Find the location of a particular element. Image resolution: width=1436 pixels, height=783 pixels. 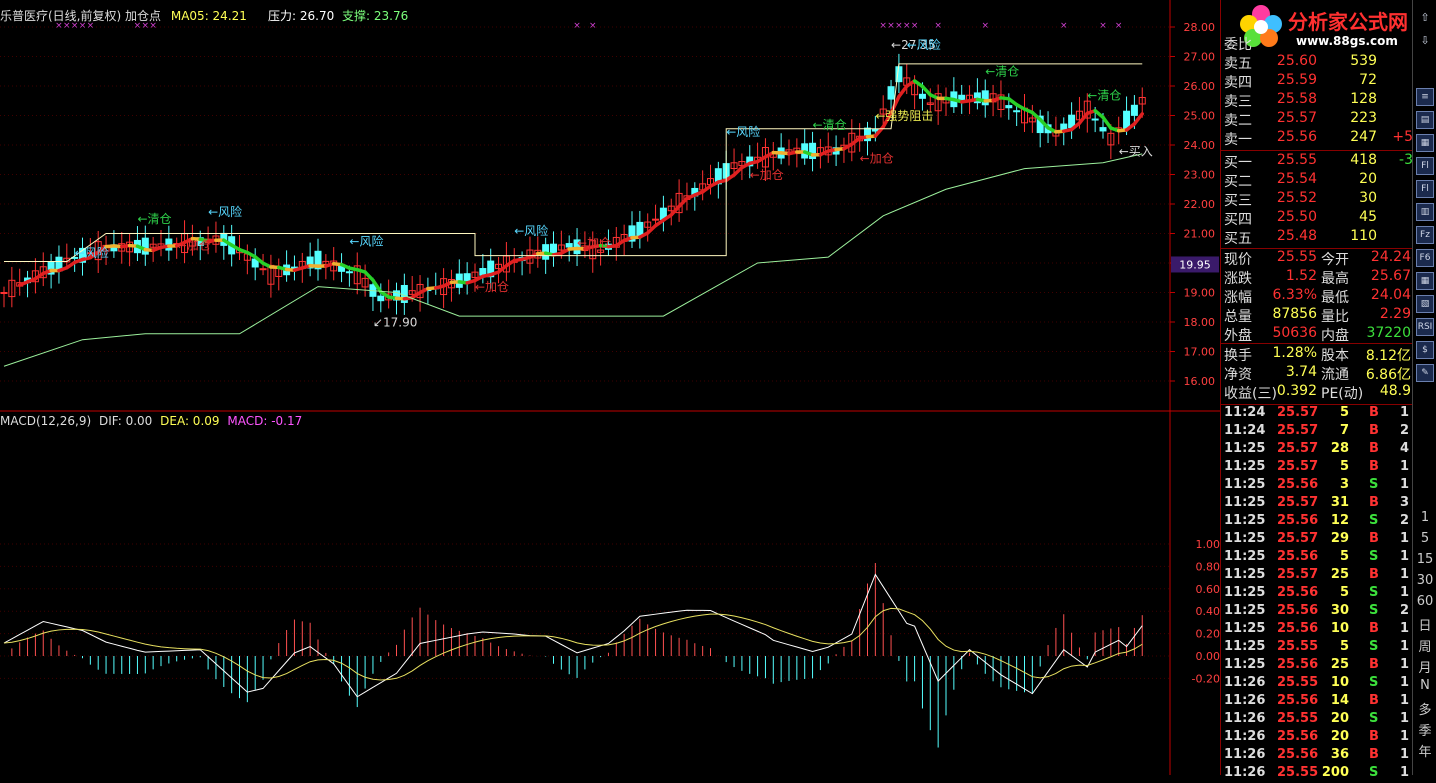

tick-volume: 25 is located at coordinates (1340, 574).